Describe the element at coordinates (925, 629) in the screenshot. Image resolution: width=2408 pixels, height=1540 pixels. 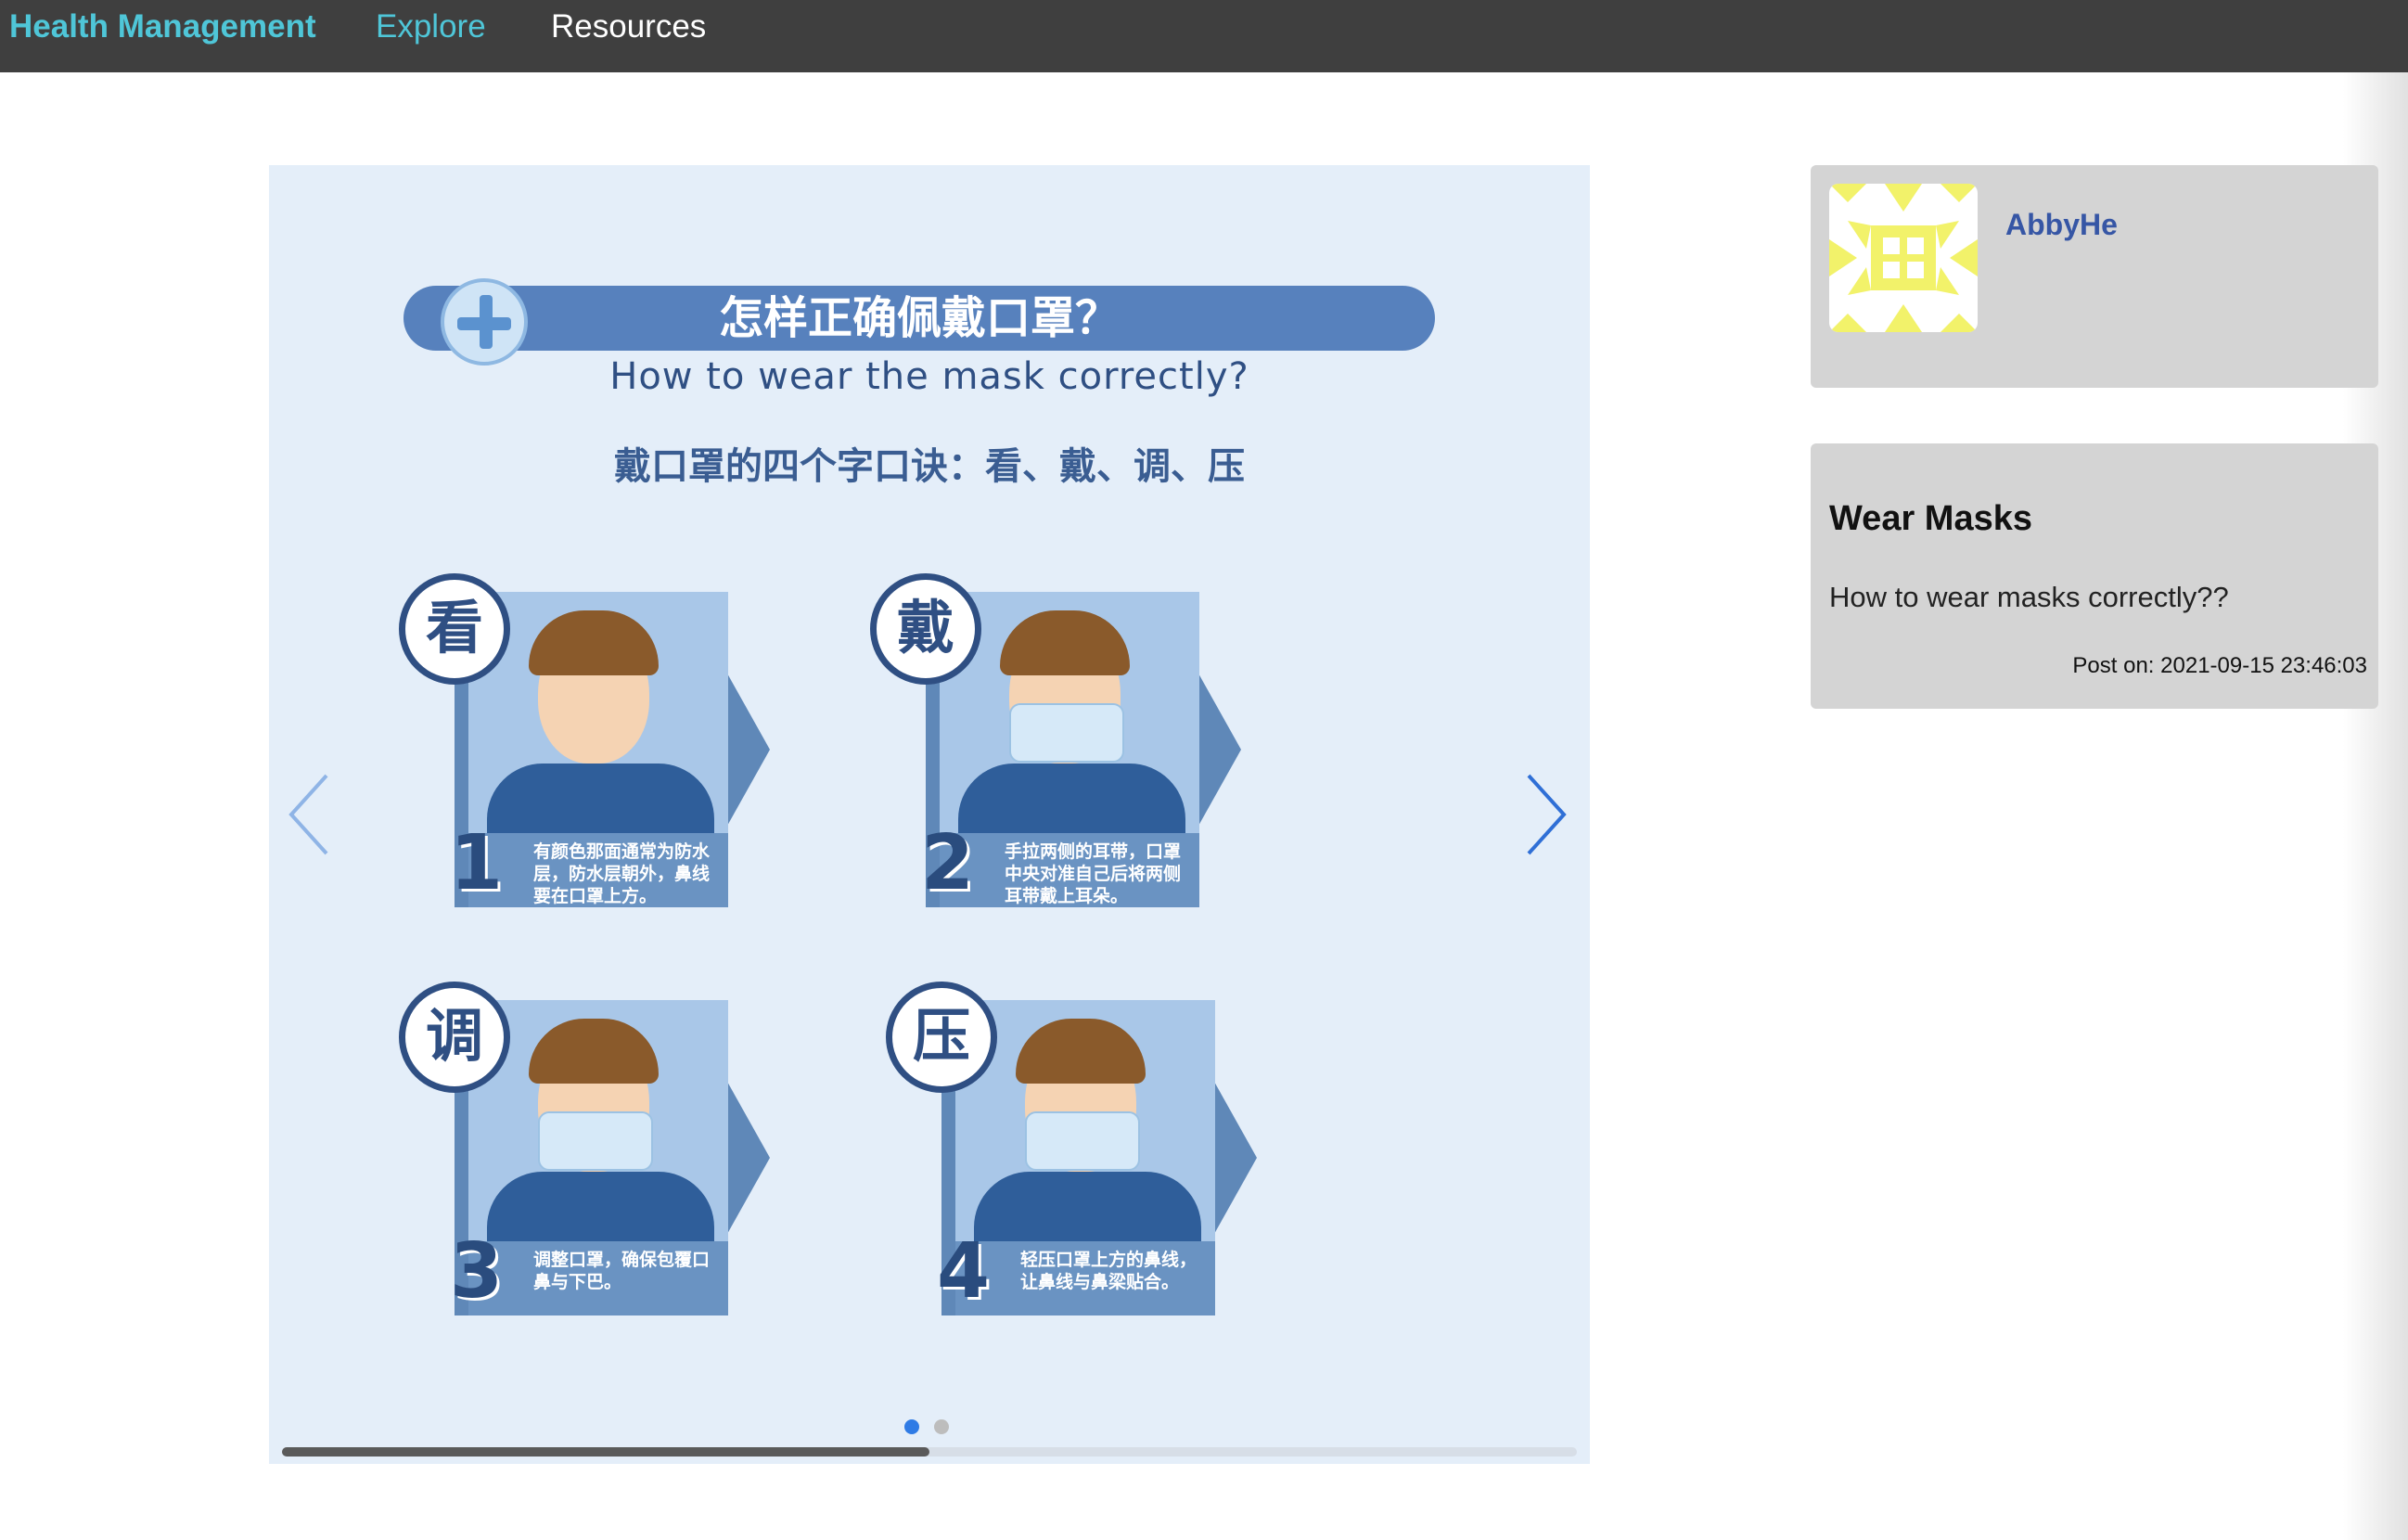
I see `step-badge: 戴` at that location.